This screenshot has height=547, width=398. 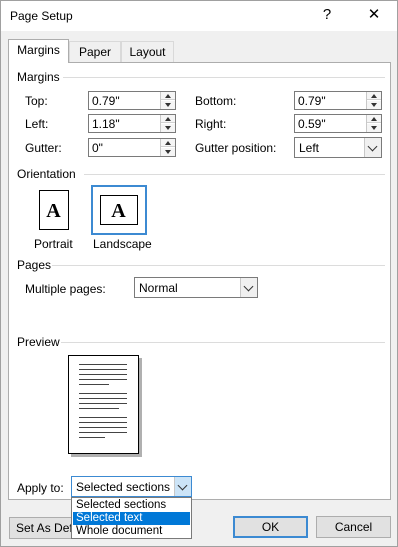 I want to click on landscape-option: A, so click(x=119, y=210).